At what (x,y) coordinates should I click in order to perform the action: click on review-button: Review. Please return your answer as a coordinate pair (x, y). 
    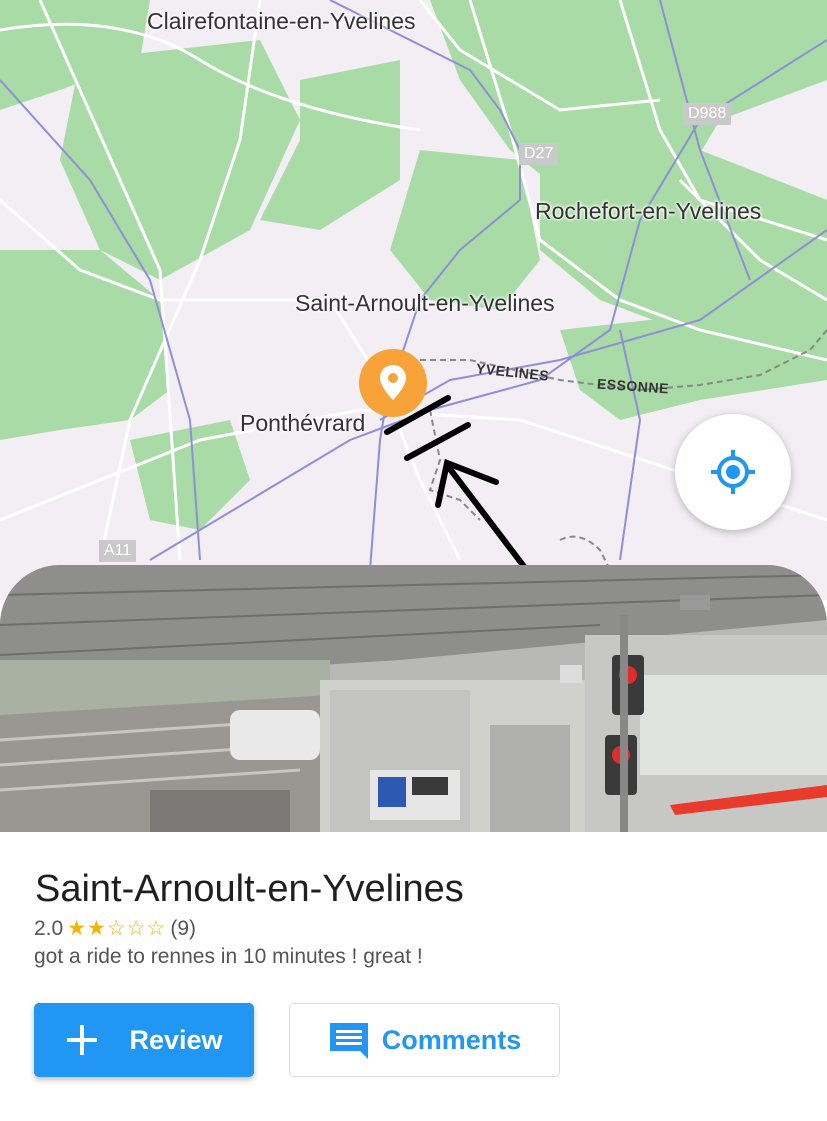
    Looking at the image, I should click on (144, 1040).